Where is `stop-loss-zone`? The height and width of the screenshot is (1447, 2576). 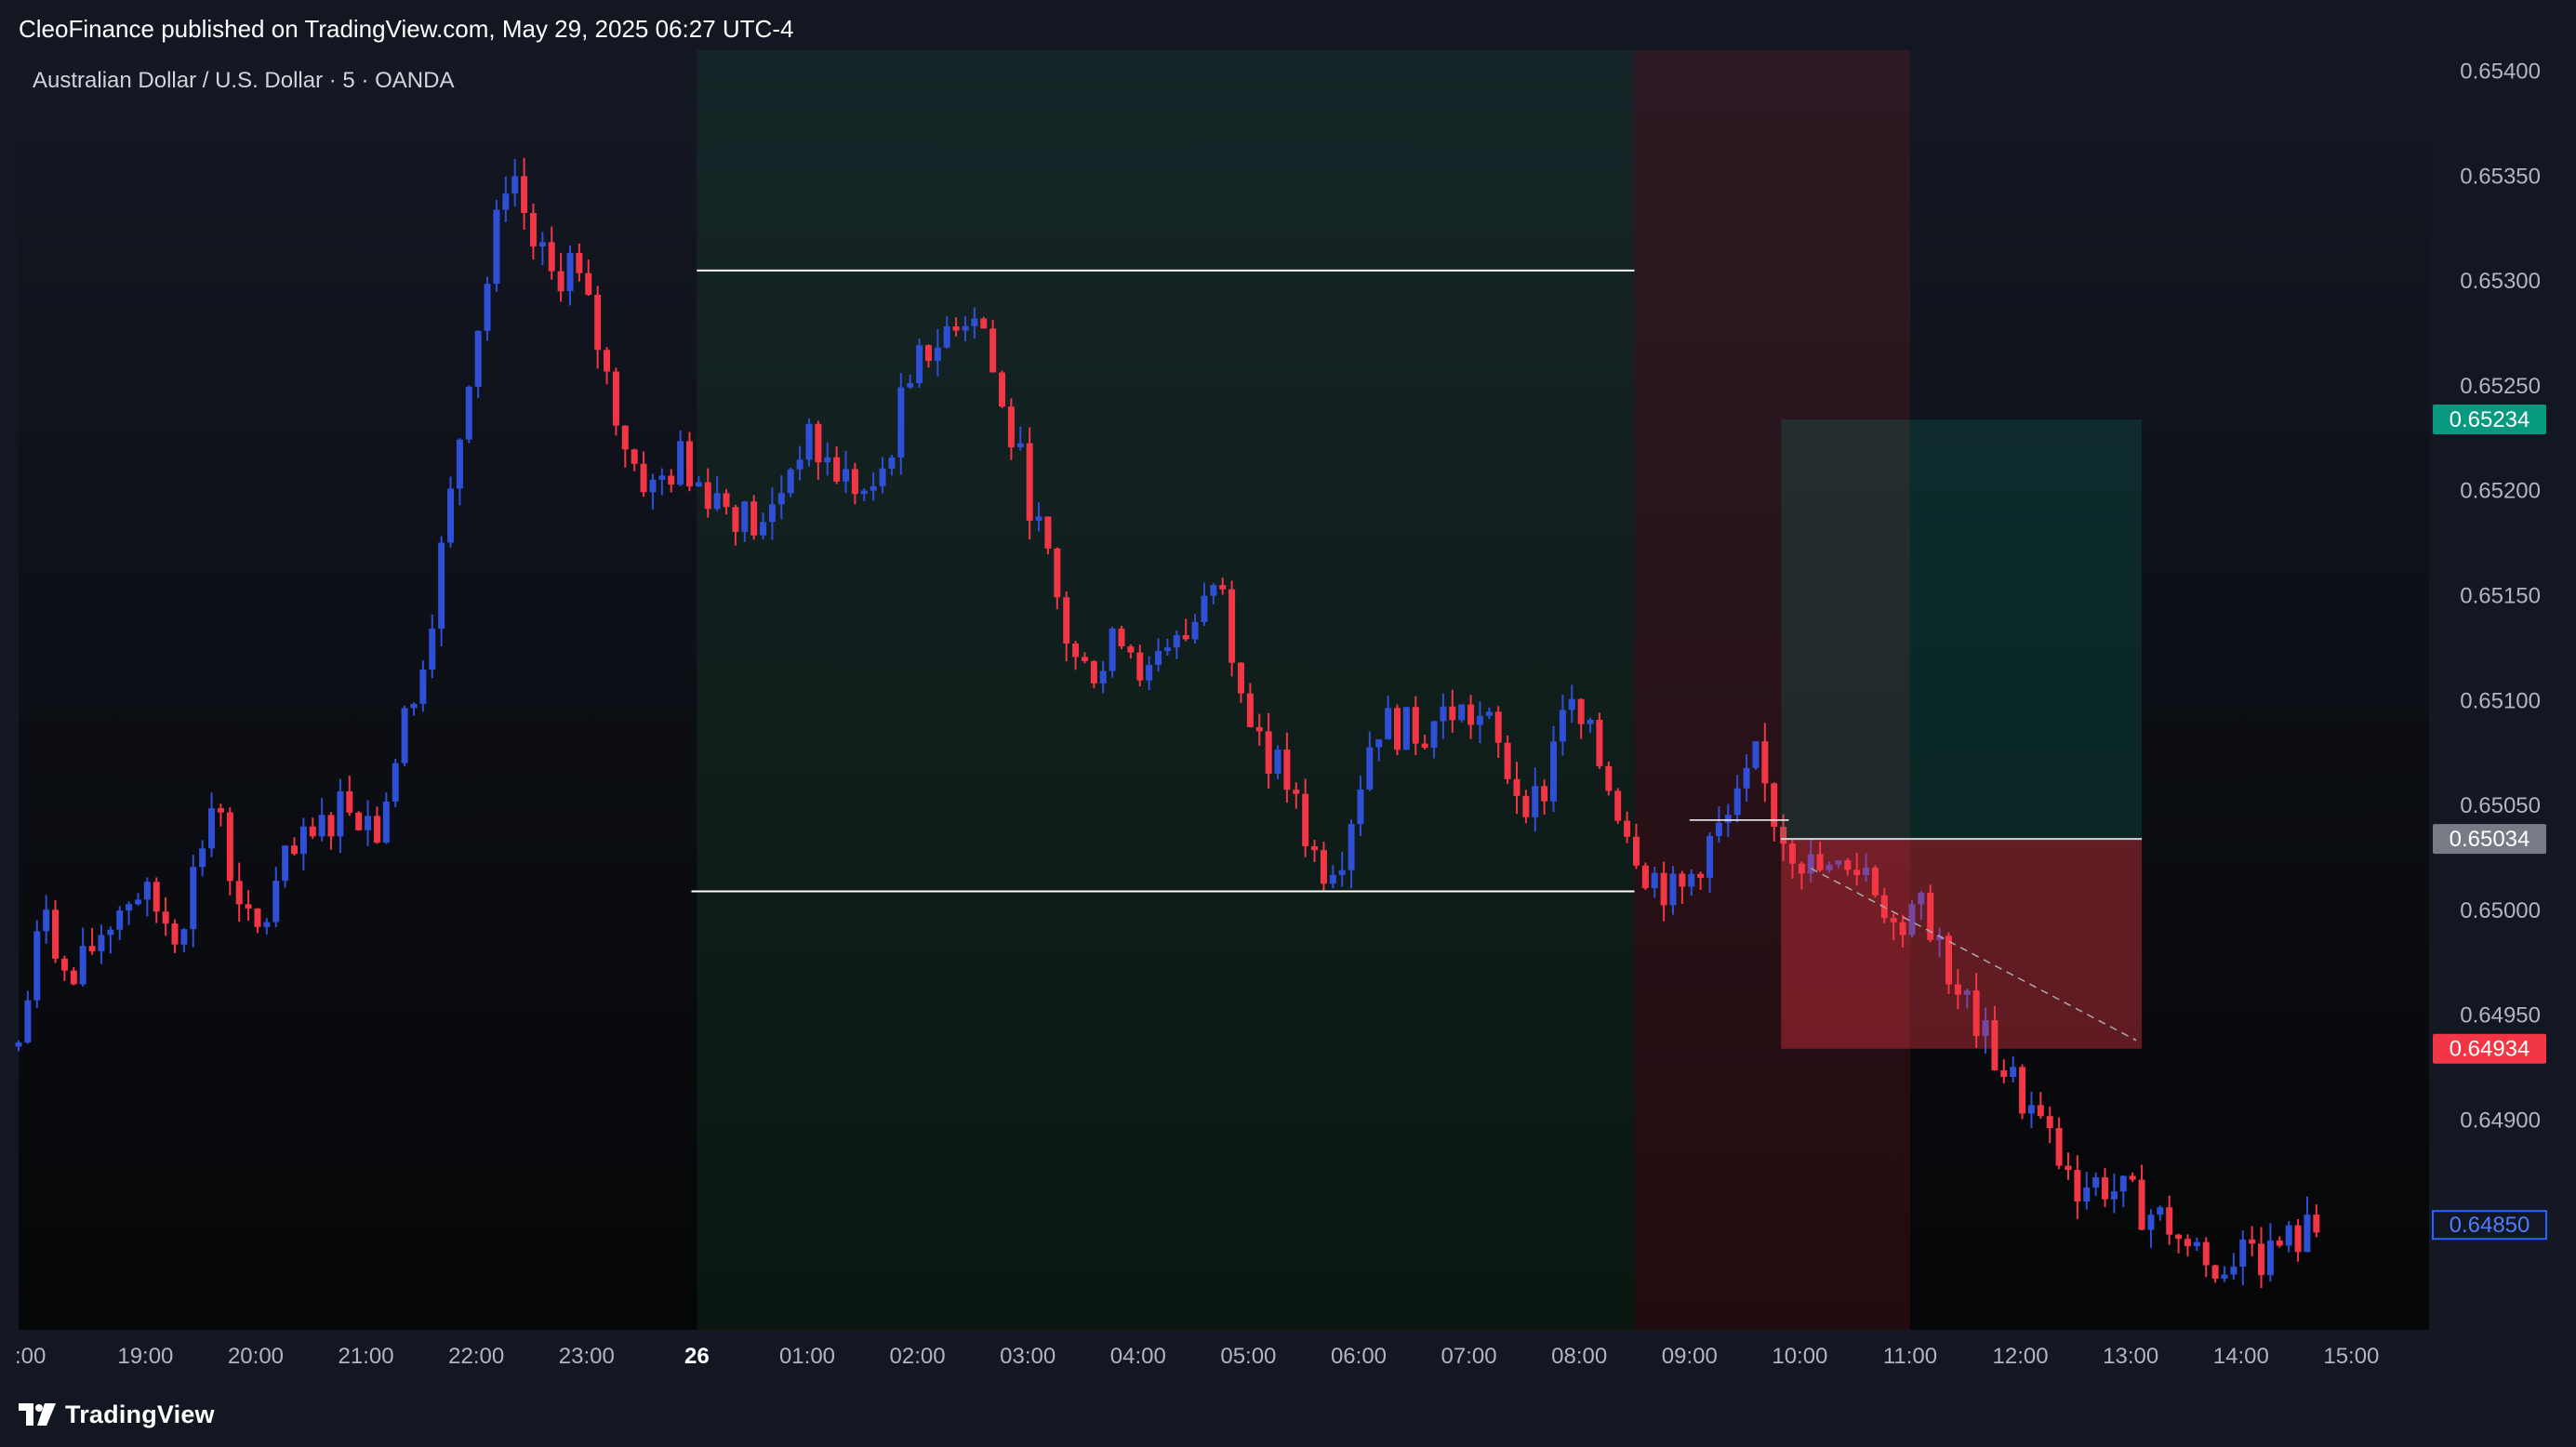
stop-loss-zone is located at coordinates (1962, 944).